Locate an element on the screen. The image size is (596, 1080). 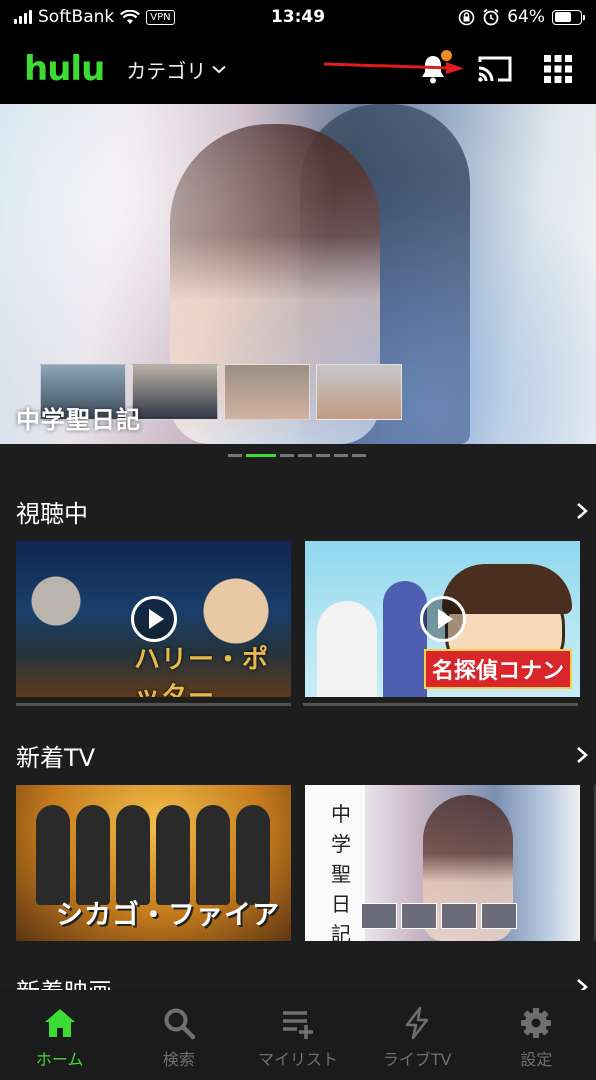
tab-bar: ホーム 検索 マイリスト ライブTV 設定 is located at coordinates (298, 1035).